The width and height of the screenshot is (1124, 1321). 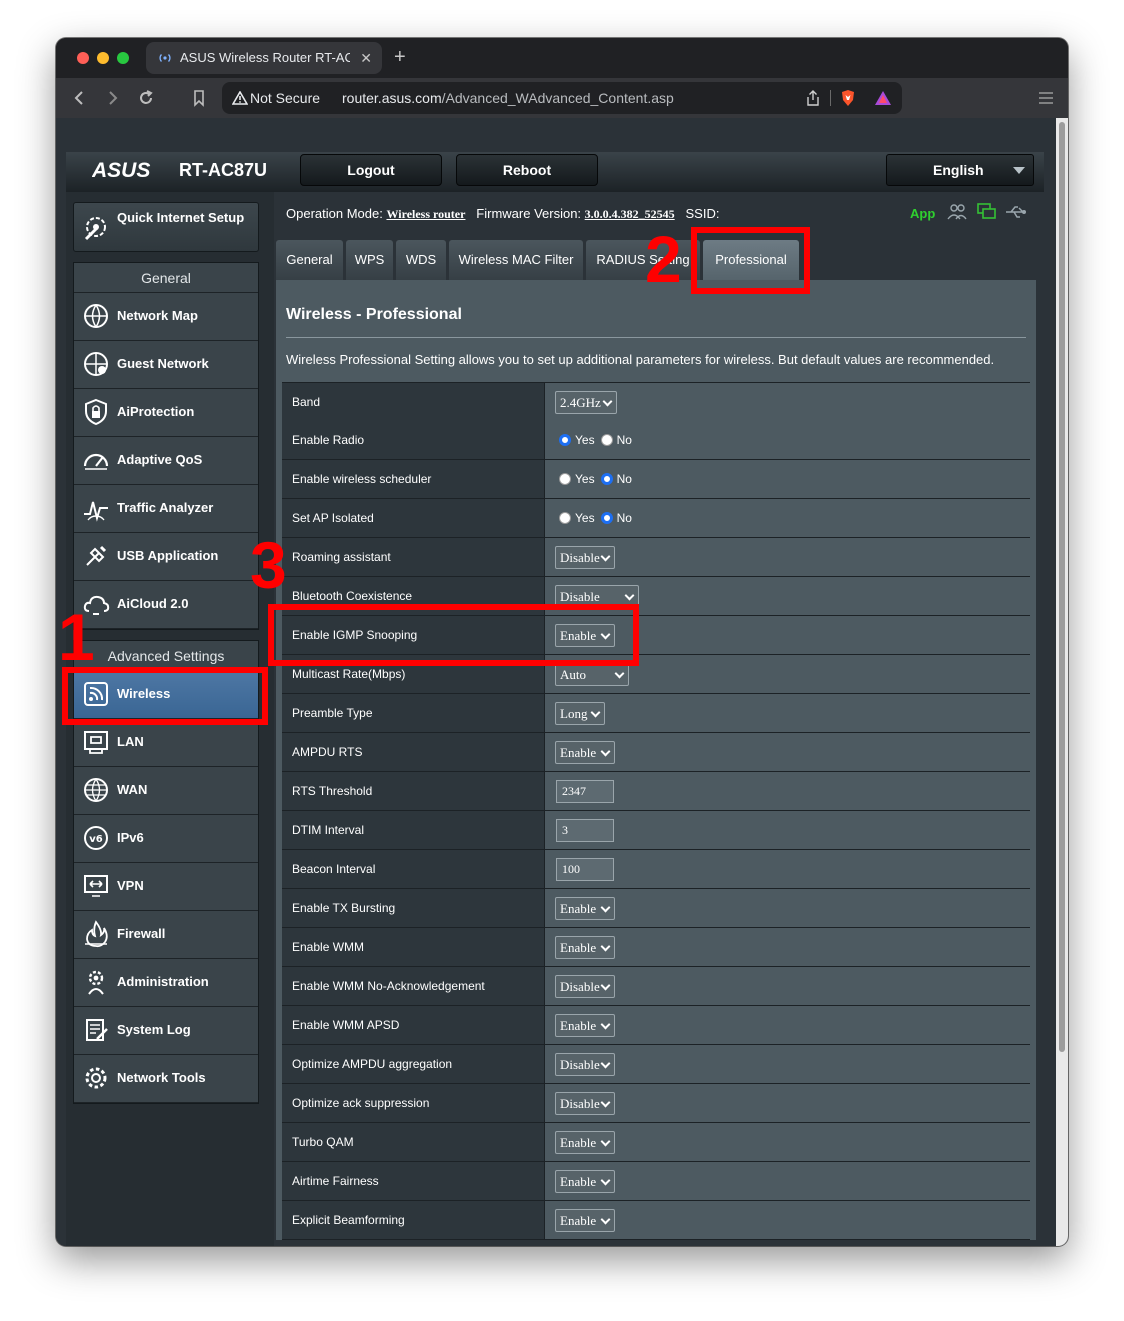 I want to click on back-icon, so click(x=80, y=98).